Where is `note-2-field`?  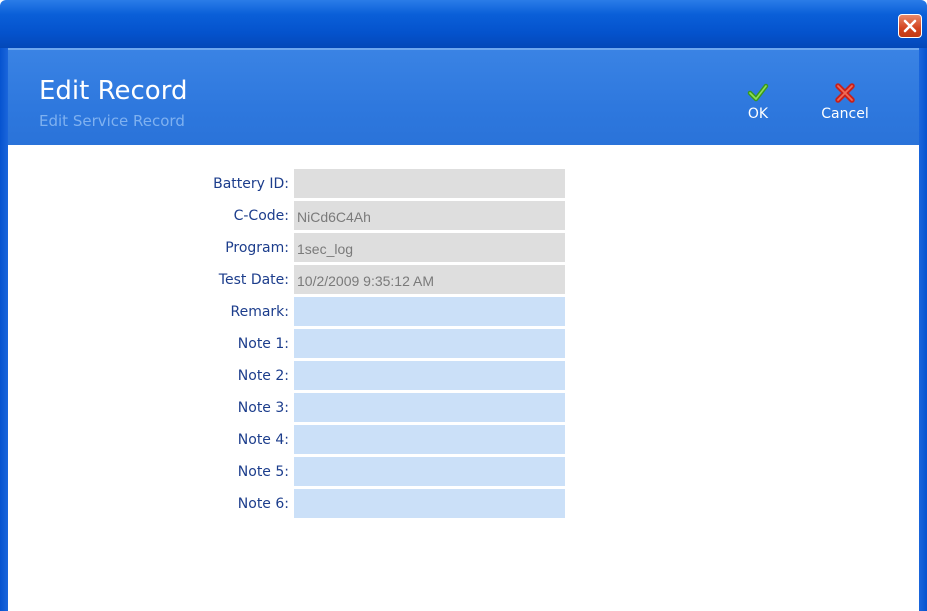 note-2-field is located at coordinates (429, 375).